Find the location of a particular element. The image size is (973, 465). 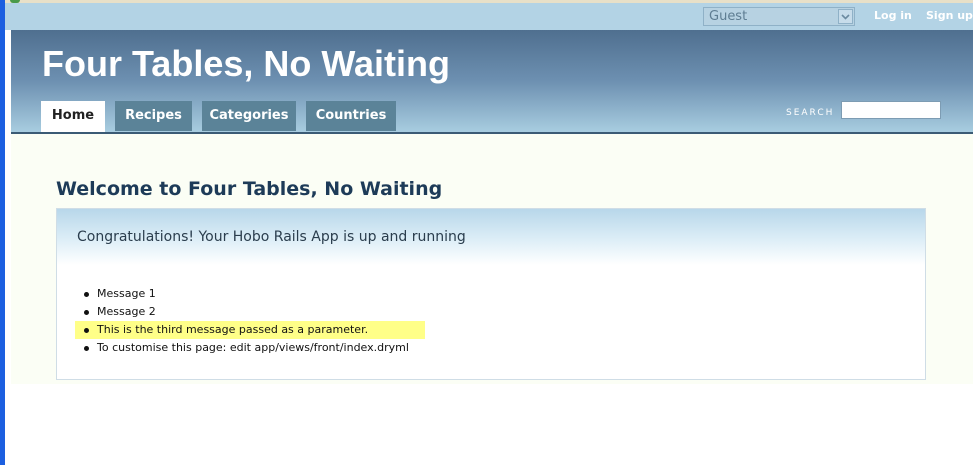

signup-link: Sign up is located at coordinates (949, 15).